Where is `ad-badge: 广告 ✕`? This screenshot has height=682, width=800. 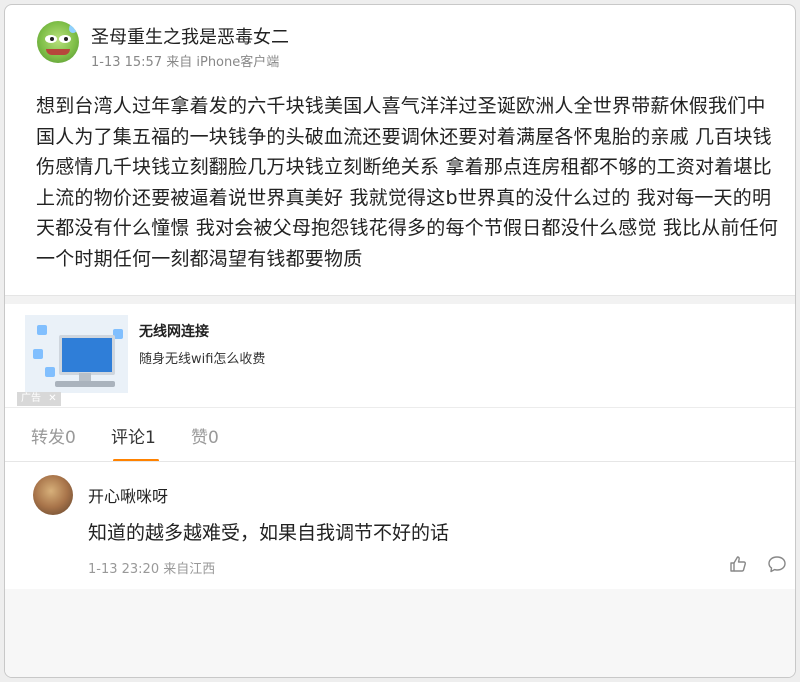 ad-badge: 广告 ✕ is located at coordinates (39, 399).